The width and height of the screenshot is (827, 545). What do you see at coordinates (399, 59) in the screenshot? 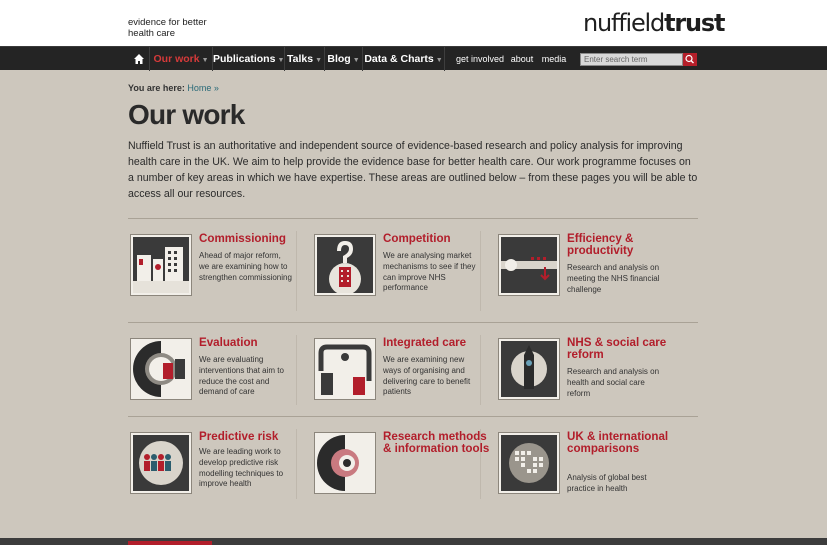
I see `nav-data-charts-label: Data & Charts` at bounding box center [399, 59].